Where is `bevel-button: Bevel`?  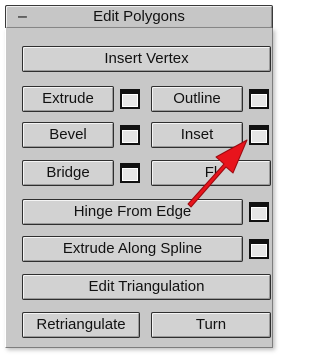
bevel-button: Bevel is located at coordinates (68, 135).